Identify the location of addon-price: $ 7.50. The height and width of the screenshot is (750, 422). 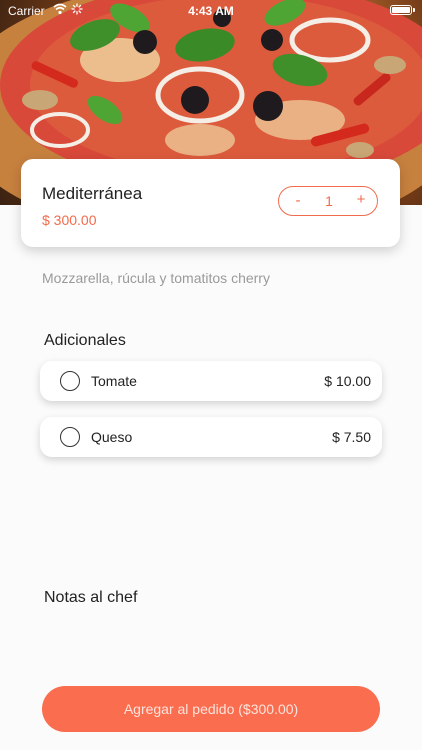
(351, 437).